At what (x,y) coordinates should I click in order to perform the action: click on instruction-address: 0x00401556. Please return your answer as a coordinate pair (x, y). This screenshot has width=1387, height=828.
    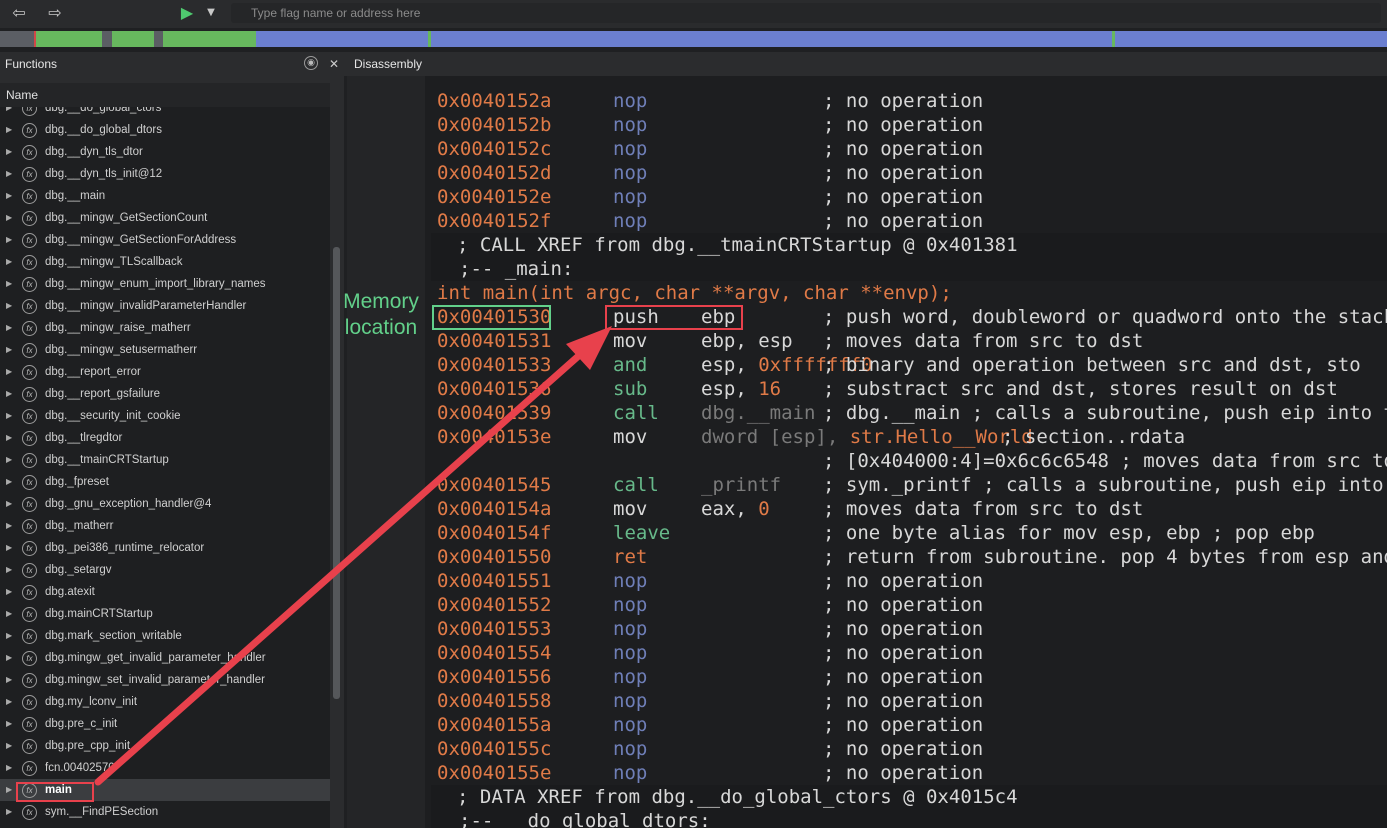
    Looking at the image, I should click on (494, 677).